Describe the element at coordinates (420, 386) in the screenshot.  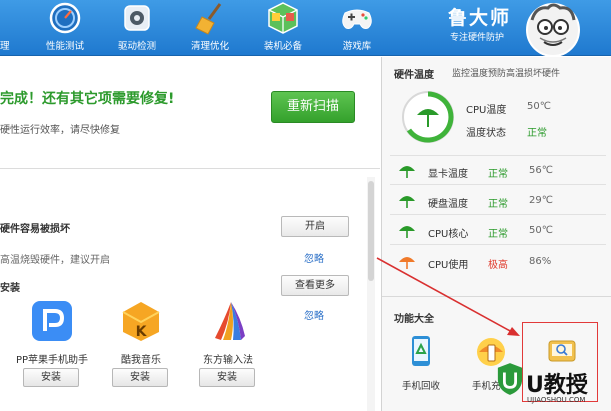
I see `tool-name: 手机回收` at that location.